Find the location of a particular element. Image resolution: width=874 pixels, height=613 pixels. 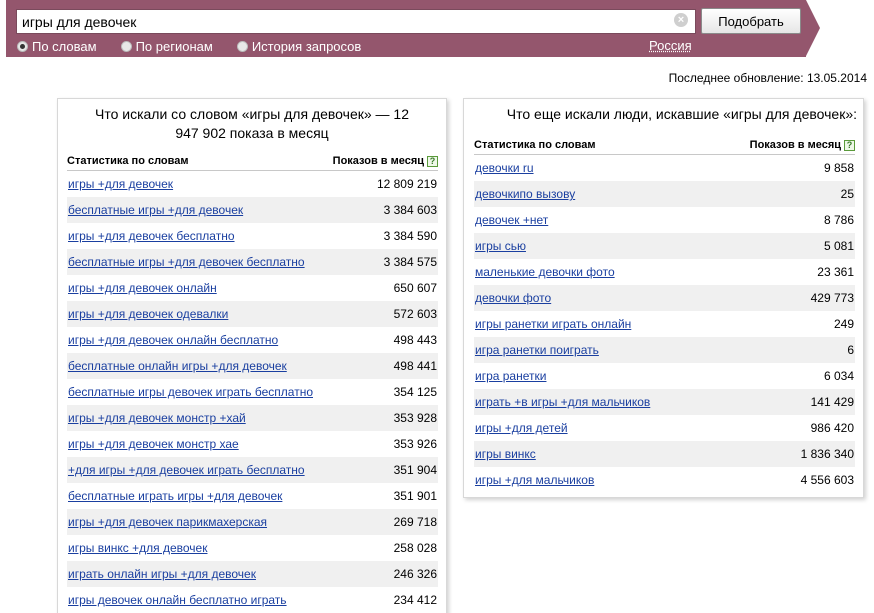

keyword-link: бесплатные игры +для девочек is located at coordinates (155, 210).